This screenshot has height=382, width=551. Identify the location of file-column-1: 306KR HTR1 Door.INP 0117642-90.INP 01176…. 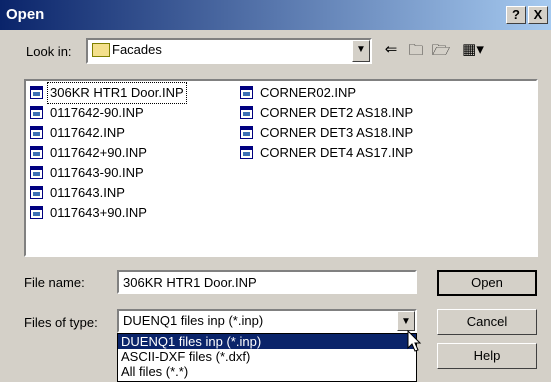
(107, 152).